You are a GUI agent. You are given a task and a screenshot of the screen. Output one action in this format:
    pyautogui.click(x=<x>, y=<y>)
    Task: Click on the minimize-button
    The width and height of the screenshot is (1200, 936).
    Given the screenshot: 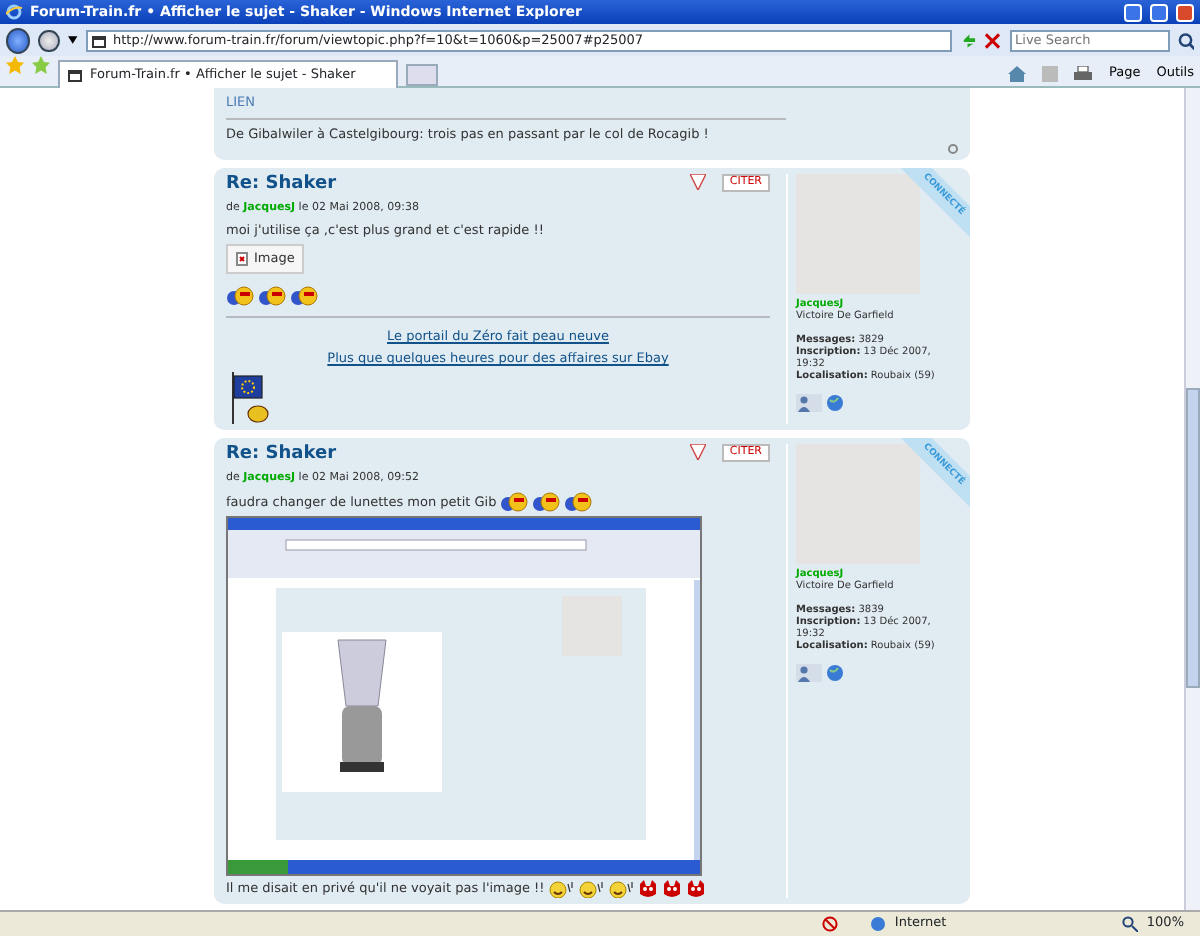 What is the action you would take?
    pyautogui.click(x=1133, y=12)
    